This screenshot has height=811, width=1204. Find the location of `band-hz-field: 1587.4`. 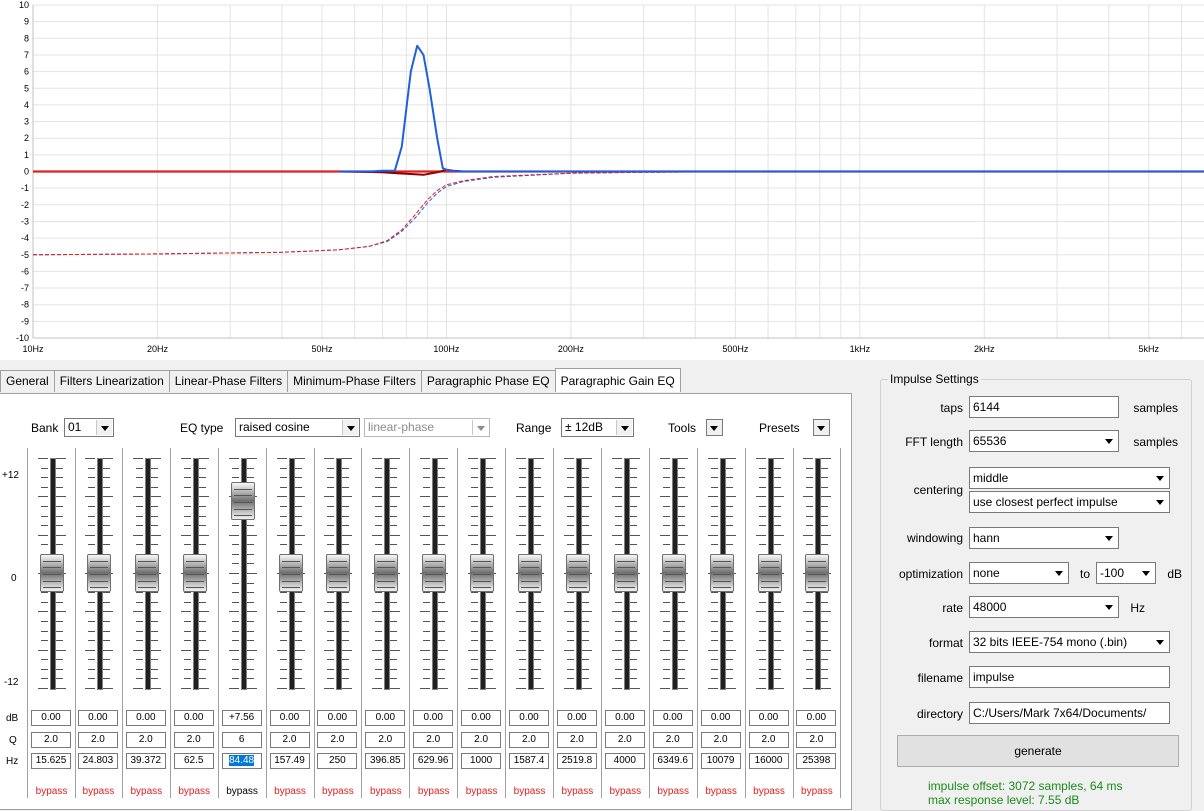

band-hz-field: 1587.4 is located at coordinates (529, 761).